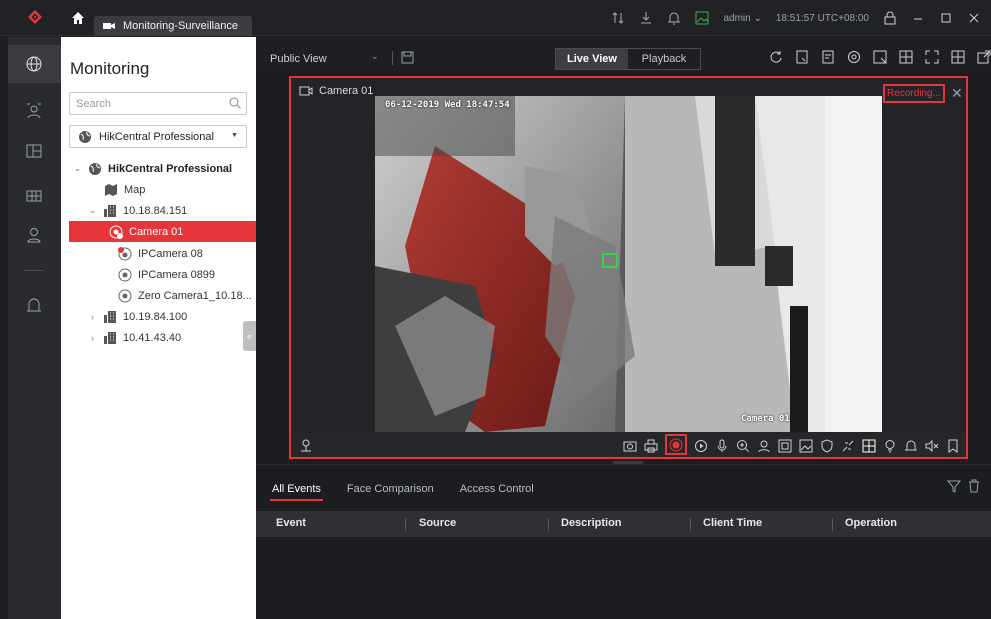 The height and width of the screenshot is (619, 991). I want to click on tab-access-control: Access Control, so click(497, 490).